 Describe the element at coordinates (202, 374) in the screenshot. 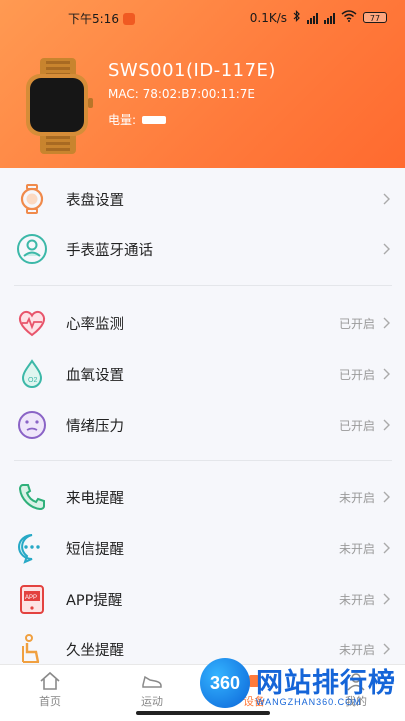

I see `row-blood-oxygen: O2 血氧设置 已开启` at that location.